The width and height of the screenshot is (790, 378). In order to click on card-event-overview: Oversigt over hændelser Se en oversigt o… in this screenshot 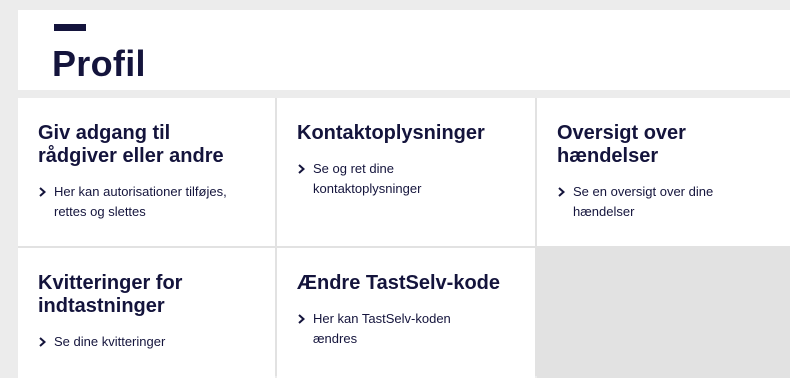, I will do `click(663, 172)`.